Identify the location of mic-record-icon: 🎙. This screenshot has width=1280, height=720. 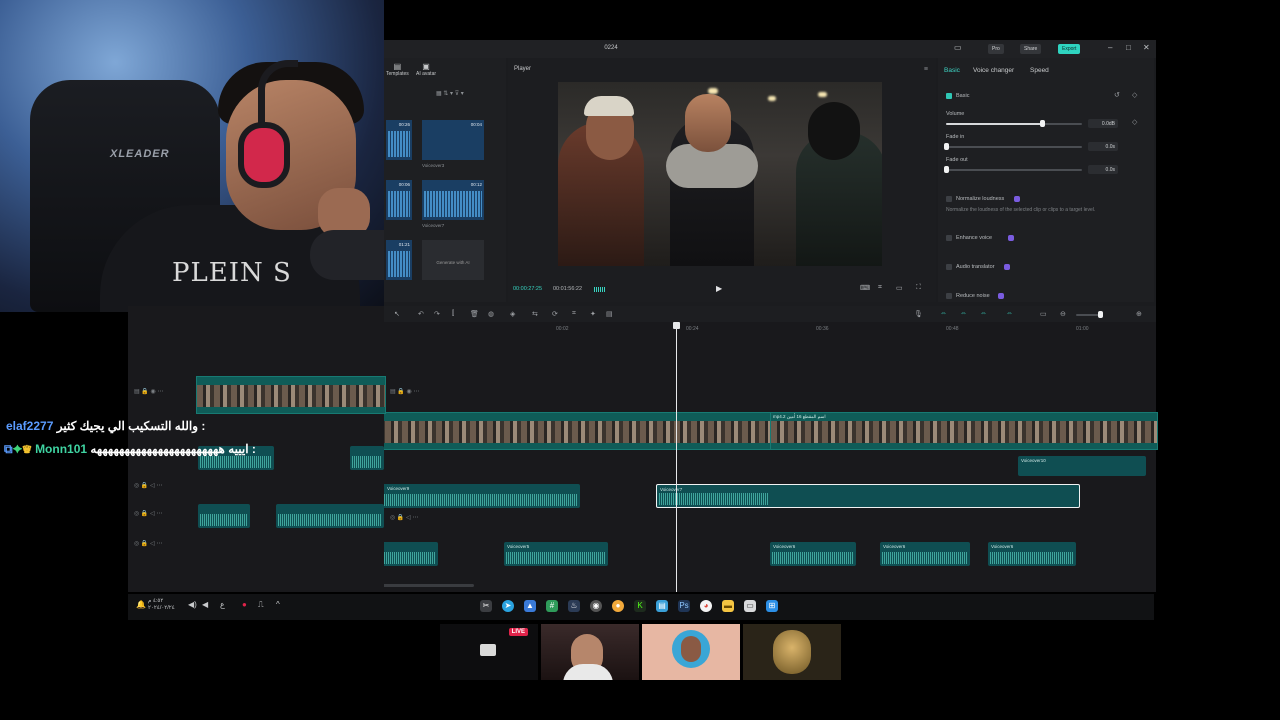
(918, 314).